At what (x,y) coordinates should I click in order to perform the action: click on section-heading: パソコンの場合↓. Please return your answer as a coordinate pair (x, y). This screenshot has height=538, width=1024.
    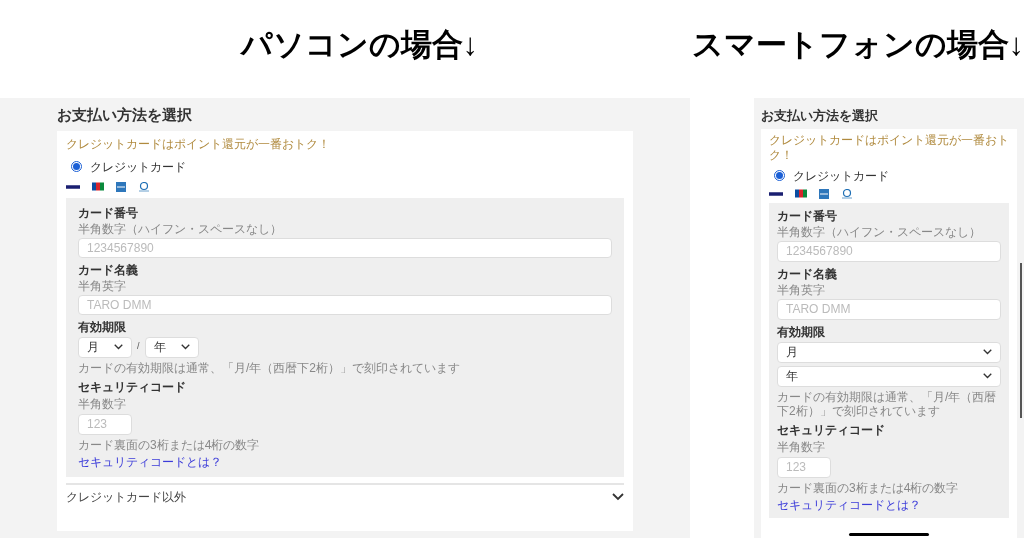
    Looking at the image, I should click on (359, 44).